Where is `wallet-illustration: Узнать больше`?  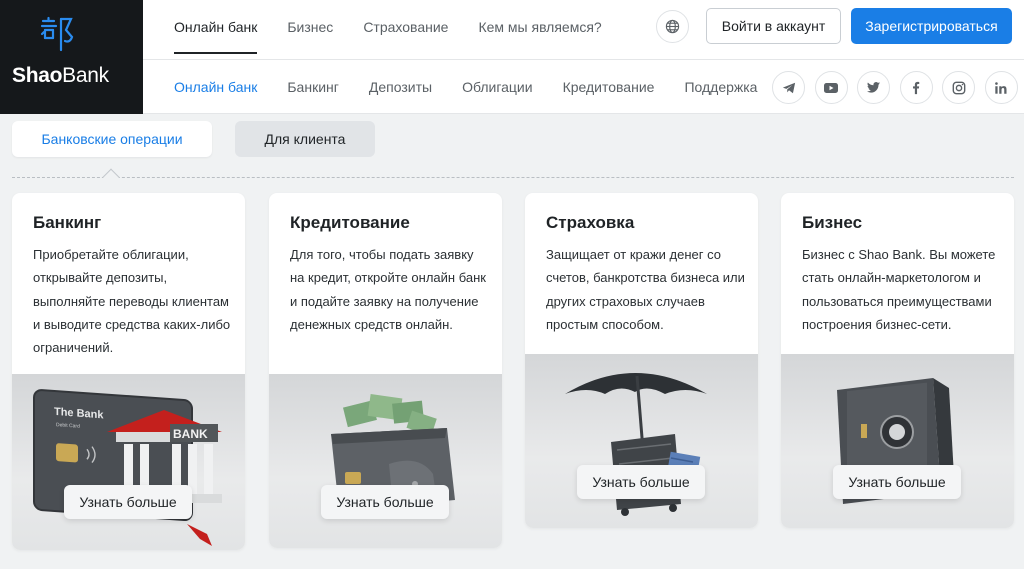
wallet-illustration: Узнать больше is located at coordinates (385, 461).